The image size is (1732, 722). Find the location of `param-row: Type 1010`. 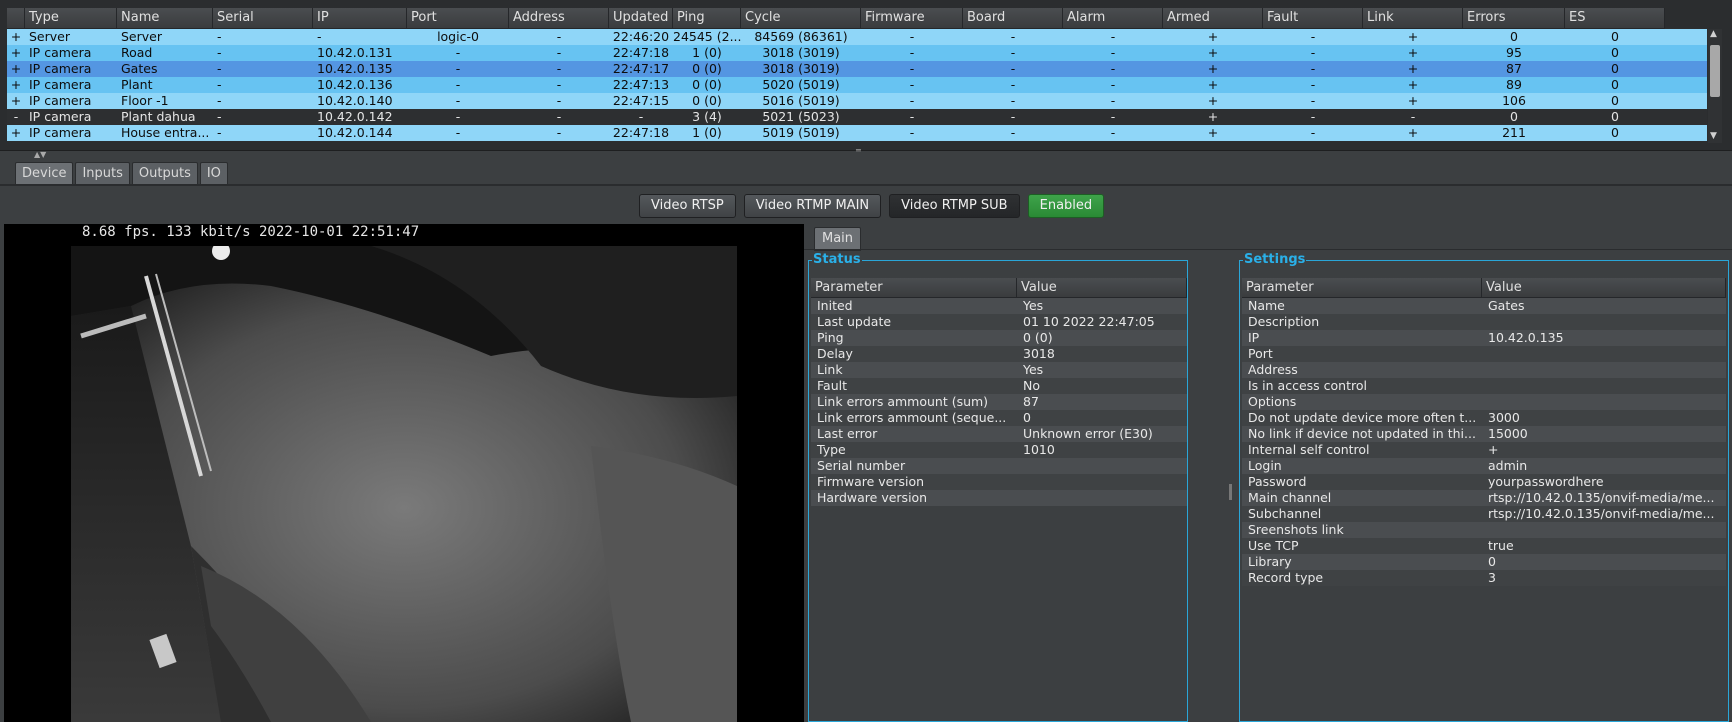

param-row: Type 1010 is located at coordinates (999, 450).